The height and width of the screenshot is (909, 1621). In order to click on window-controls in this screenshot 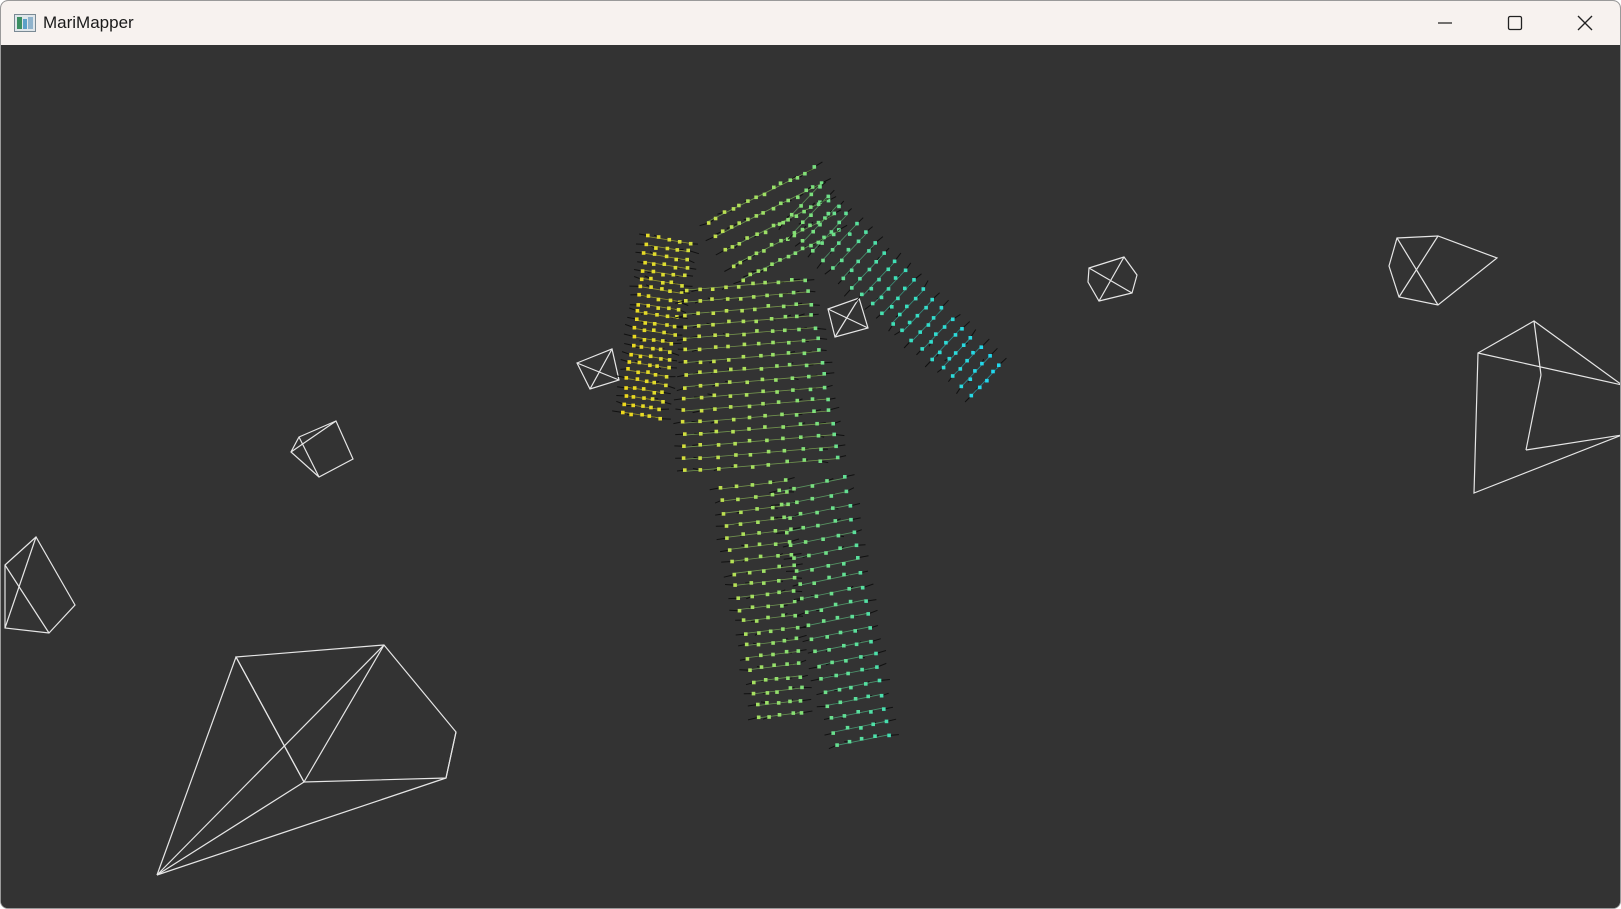, I will do `click(1515, 23)`.